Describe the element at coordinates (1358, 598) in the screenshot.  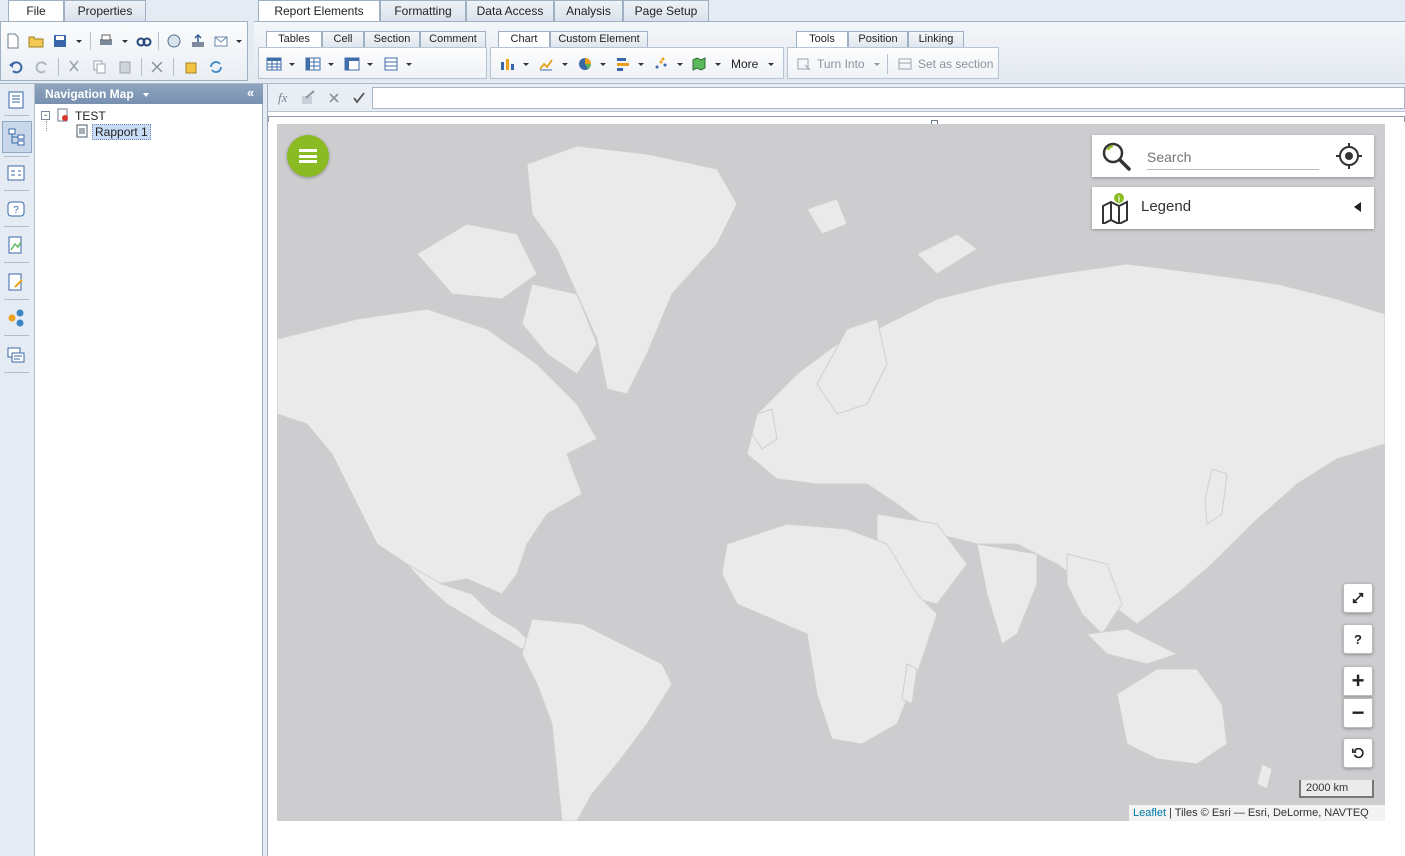
I see `fullscreen-button` at that location.